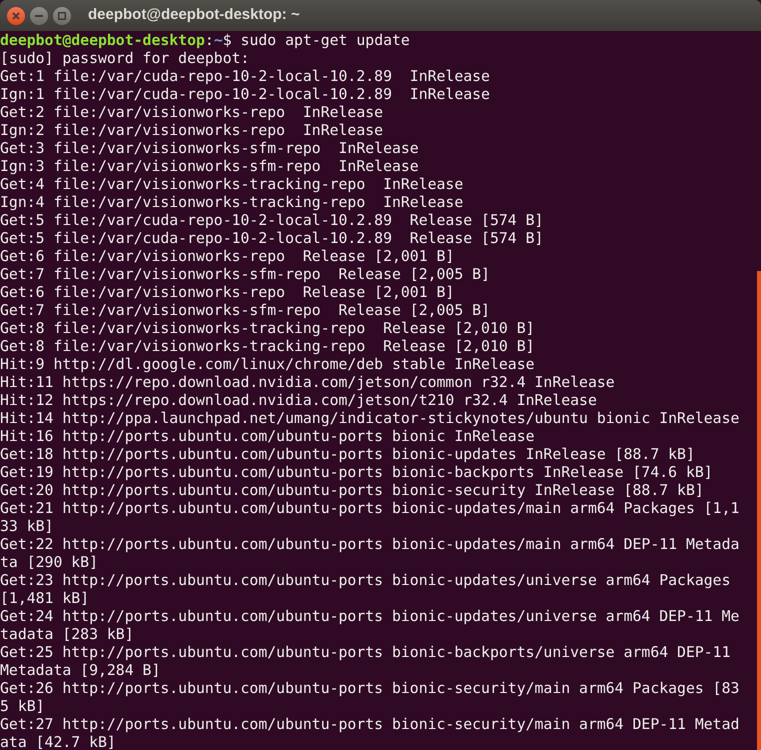 The height and width of the screenshot is (750, 761). What do you see at coordinates (45, 599) in the screenshot?
I see `output-line: [1,481 kB]` at bounding box center [45, 599].